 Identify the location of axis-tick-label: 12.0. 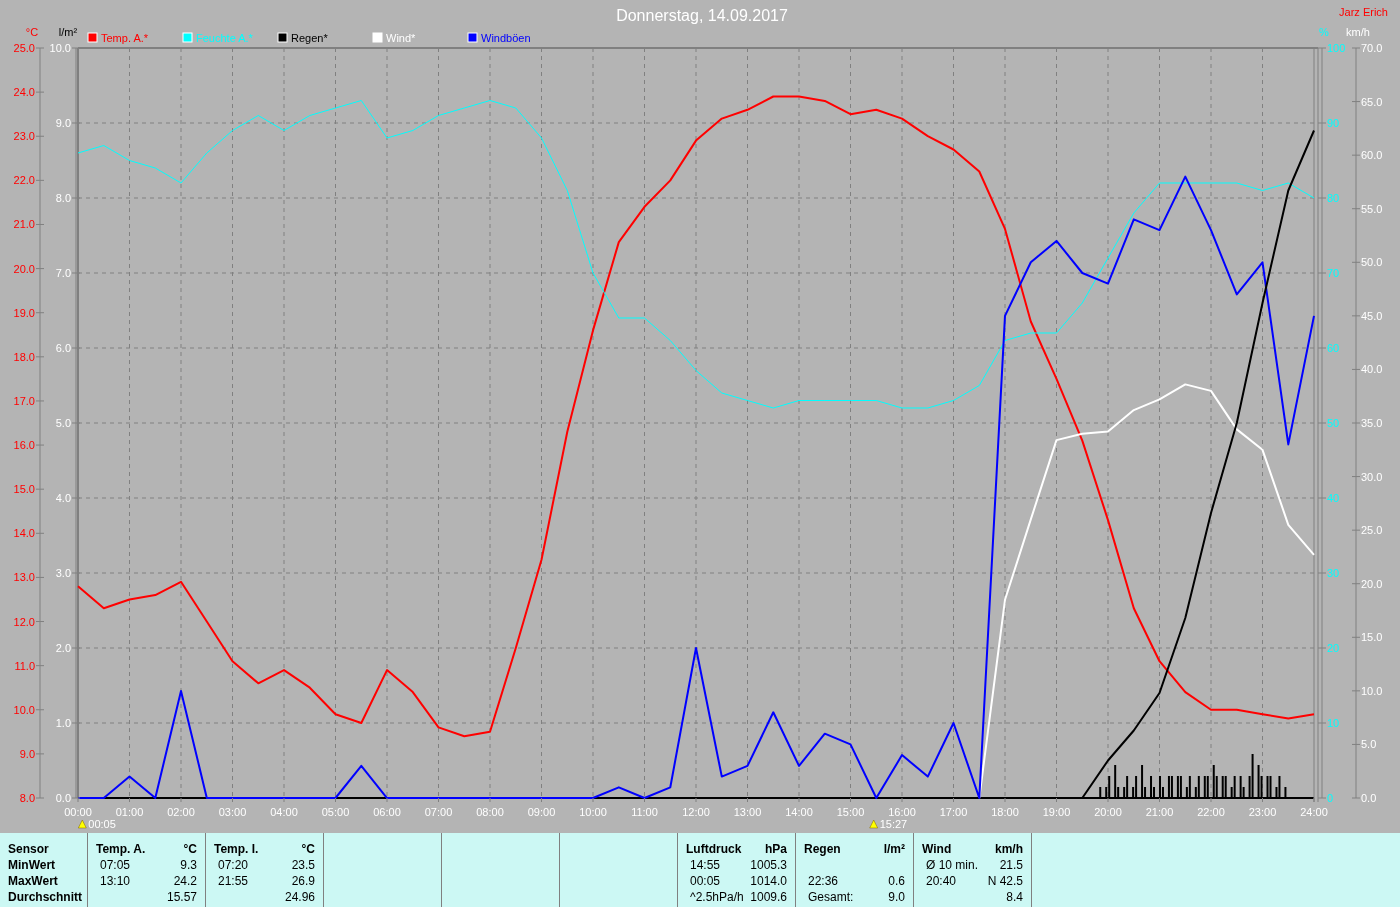
(24, 621).